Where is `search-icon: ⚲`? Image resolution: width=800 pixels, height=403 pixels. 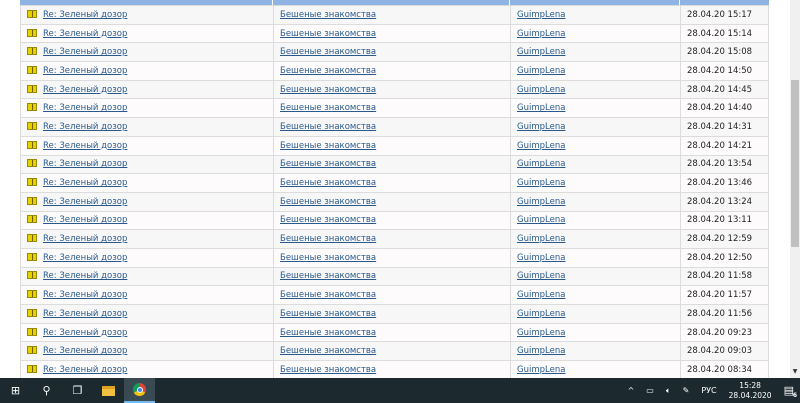 search-icon: ⚲ is located at coordinates (46, 390).